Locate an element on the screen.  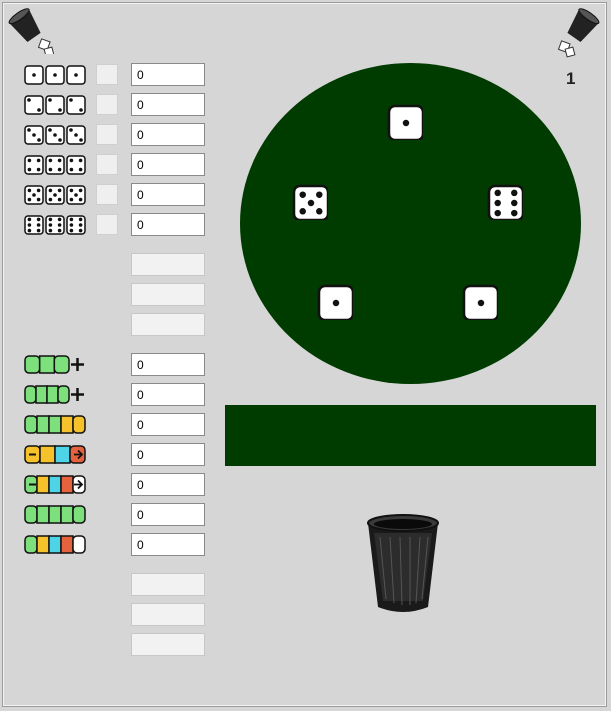
three-of-a-kind-icon is located at coordinates (54, 364).